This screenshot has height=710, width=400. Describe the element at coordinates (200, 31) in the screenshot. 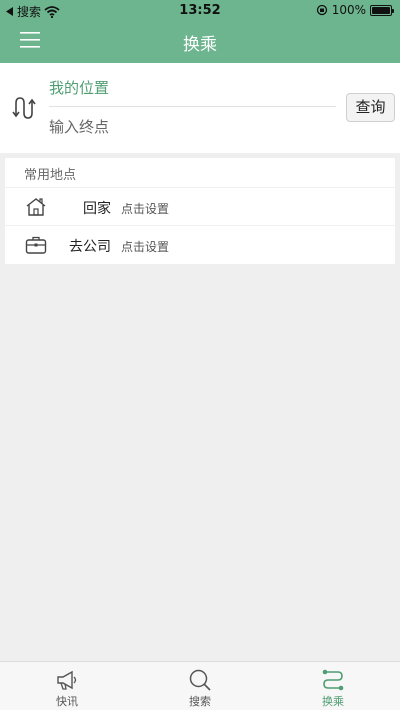

I see `app-header: 搜索 13:52 100% 换乘` at that location.